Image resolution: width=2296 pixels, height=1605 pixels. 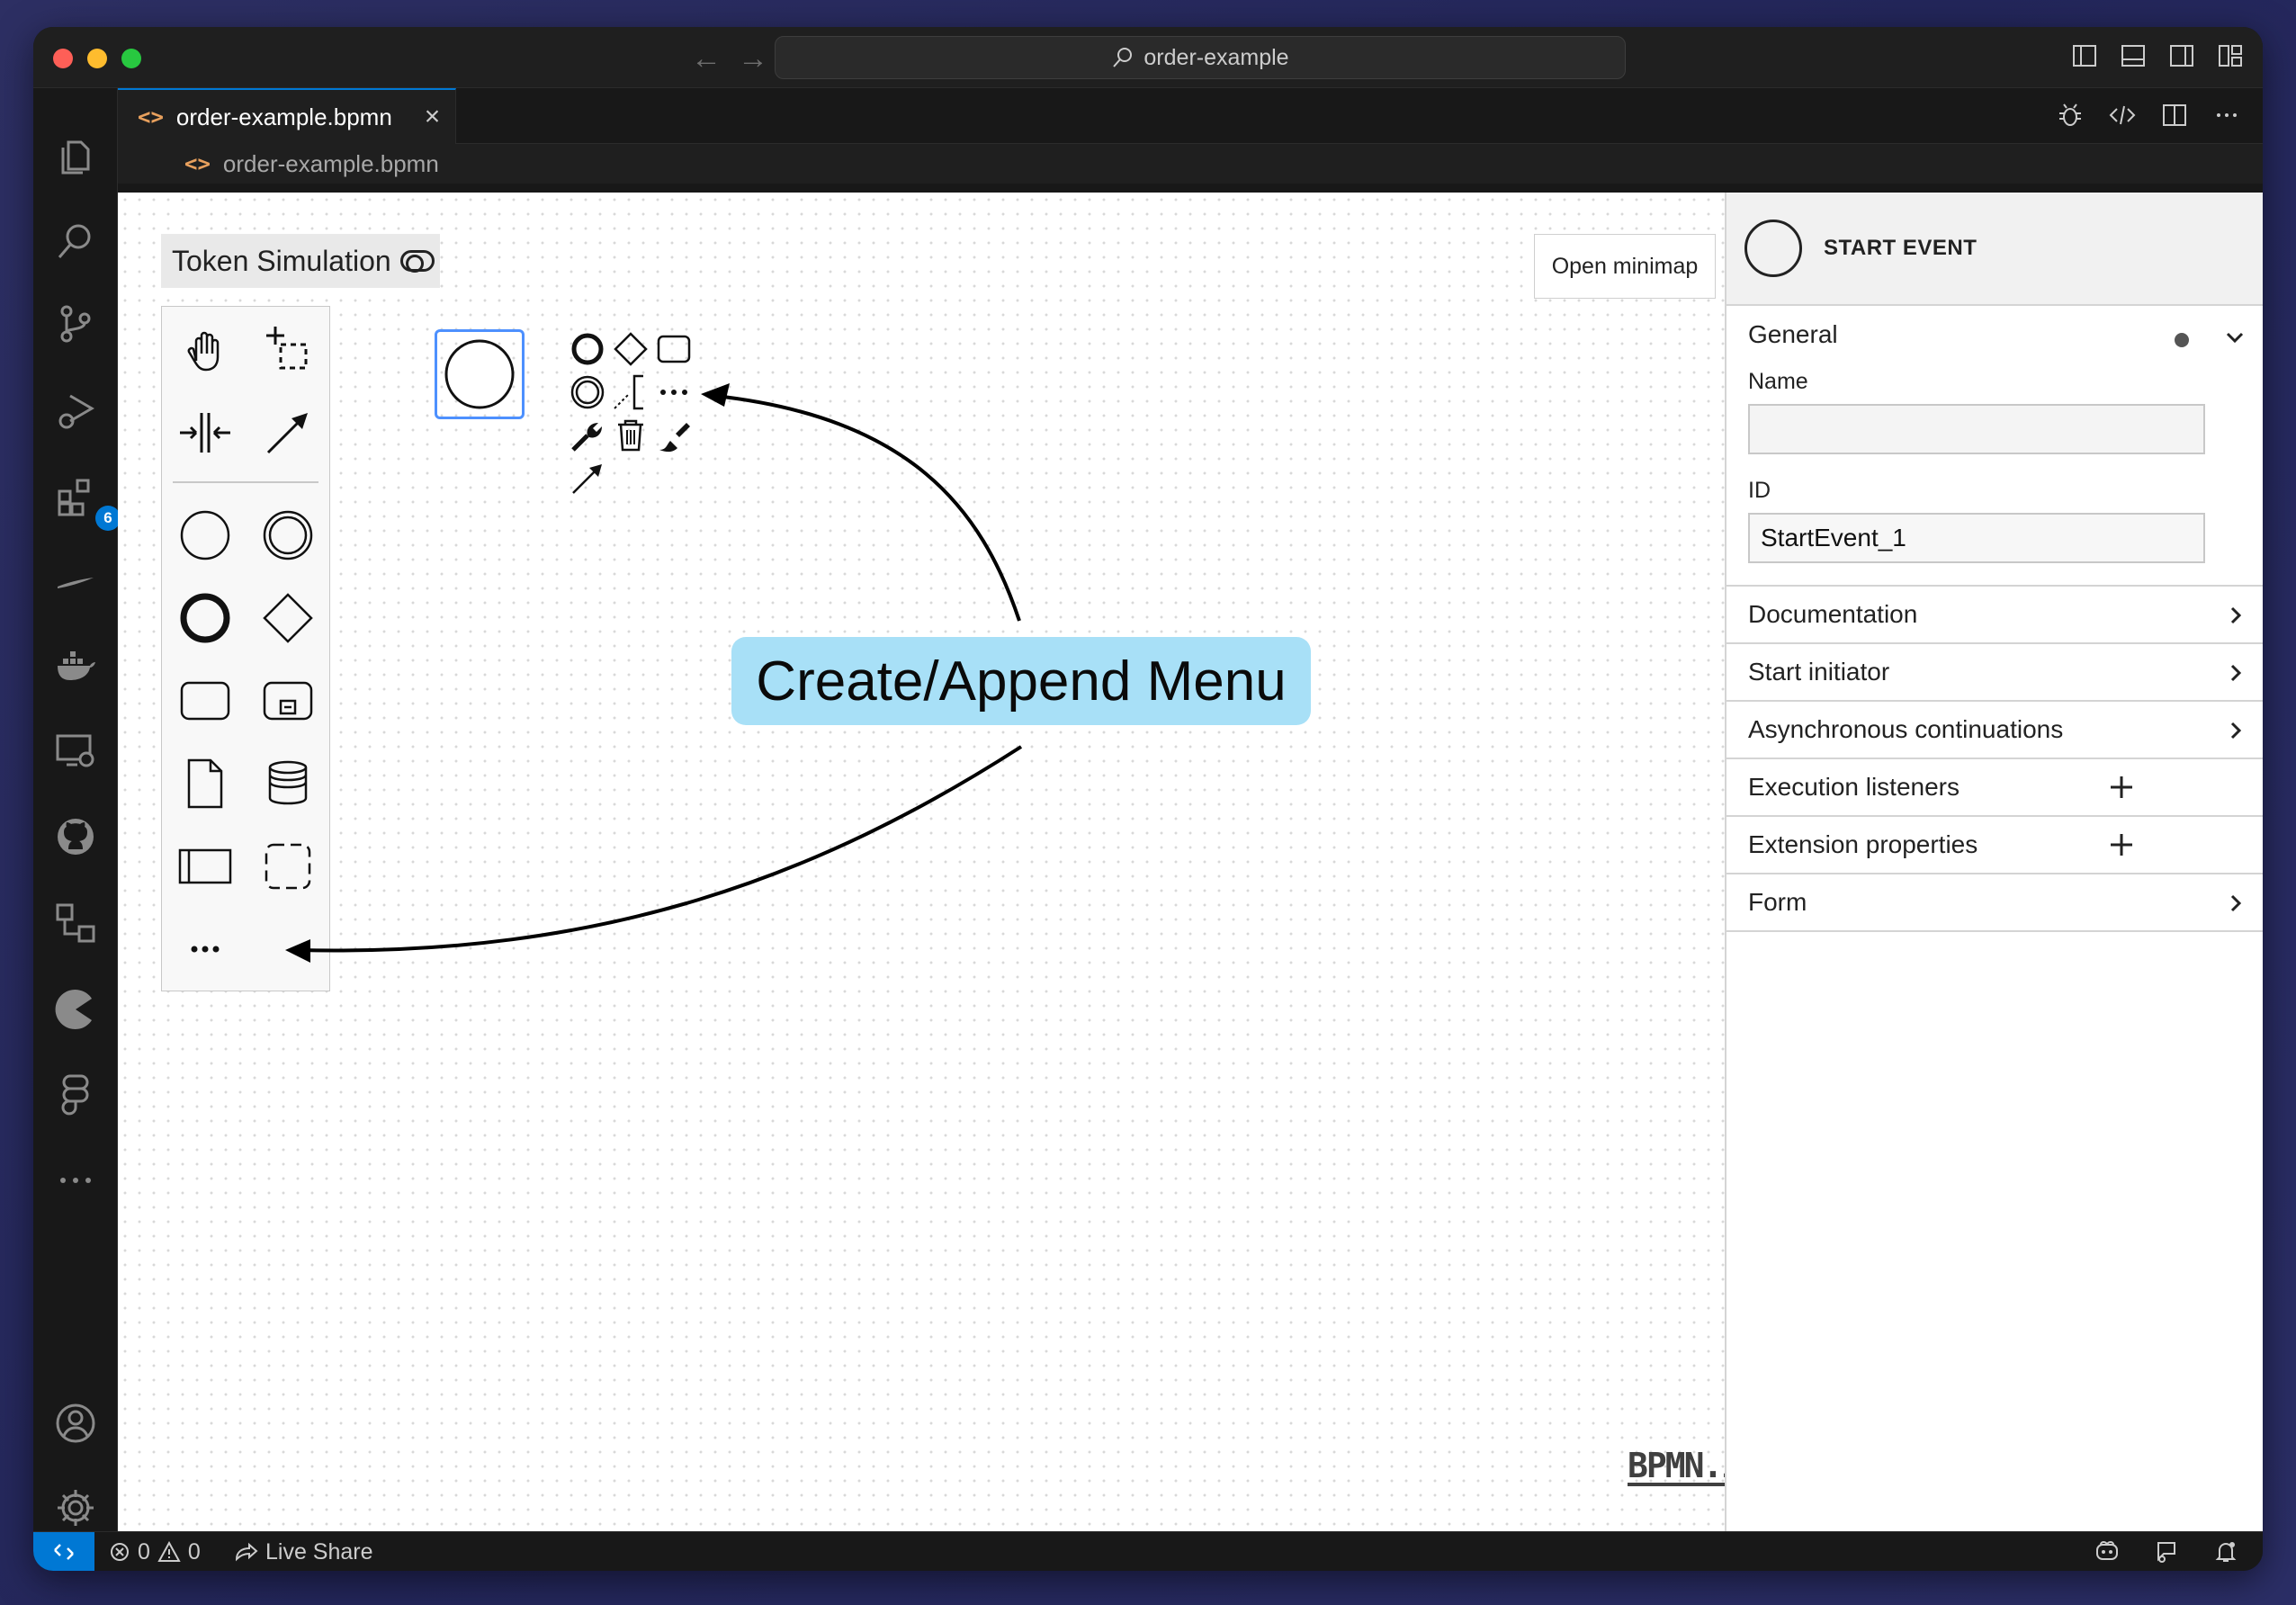 I want to click on start-initiator-label: Start initiator, so click(x=1819, y=672).